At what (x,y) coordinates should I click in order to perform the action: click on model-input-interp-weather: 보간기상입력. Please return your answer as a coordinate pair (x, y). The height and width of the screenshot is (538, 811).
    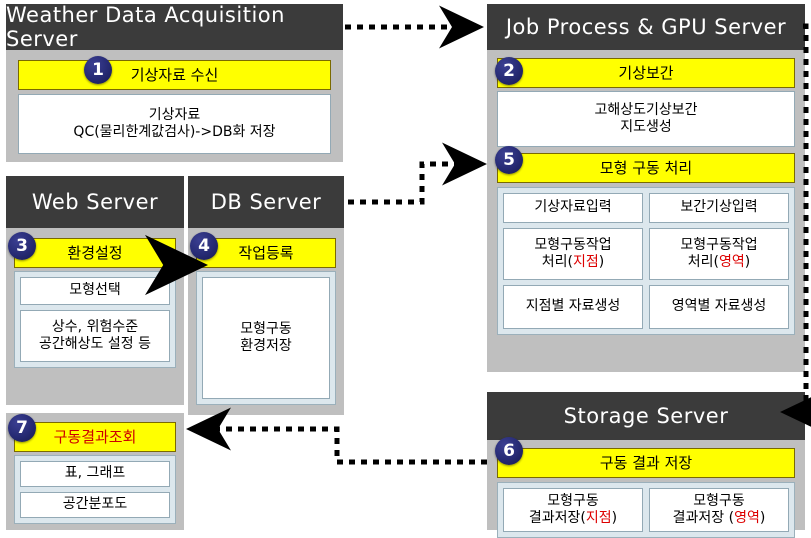
    Looking at the image, I should click on (719, 208).